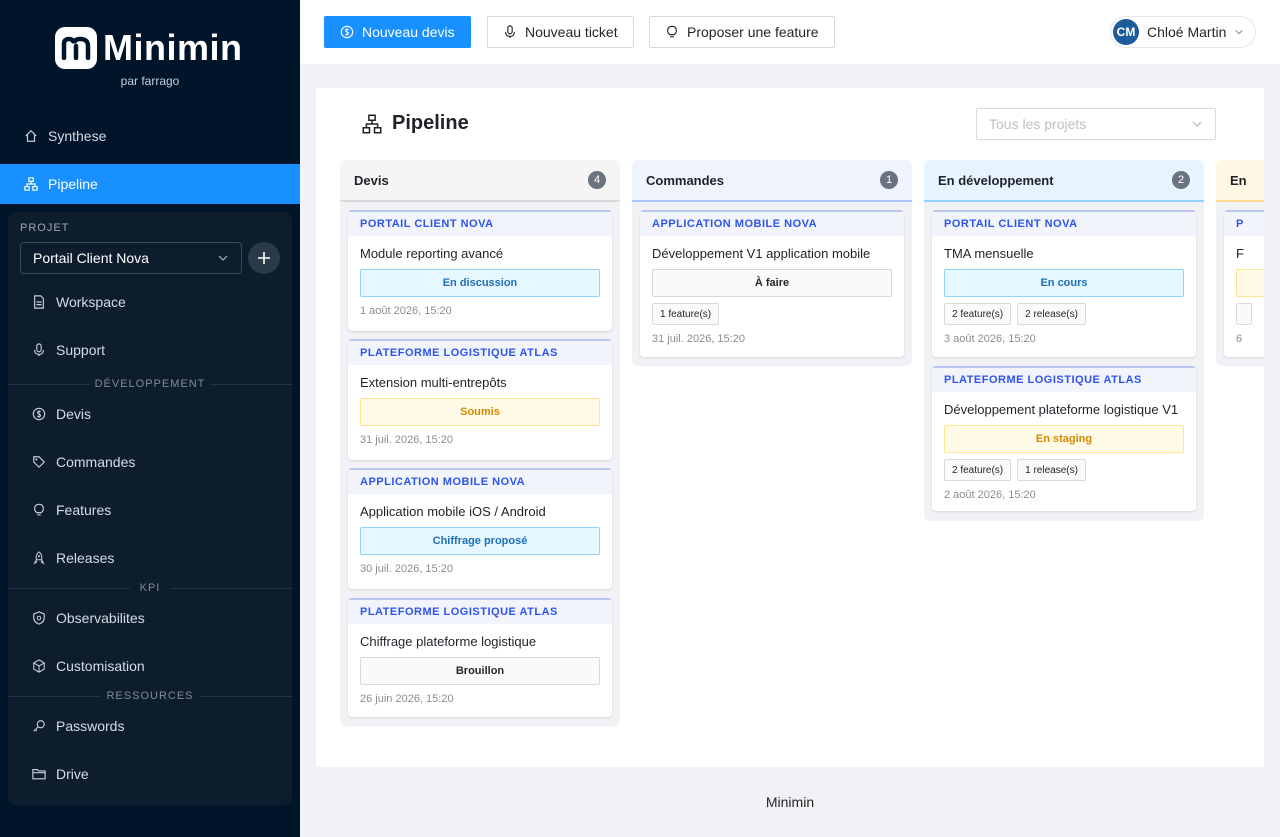  I want to click on propose-feature-button: Proposer une feature, so click(742, 32).